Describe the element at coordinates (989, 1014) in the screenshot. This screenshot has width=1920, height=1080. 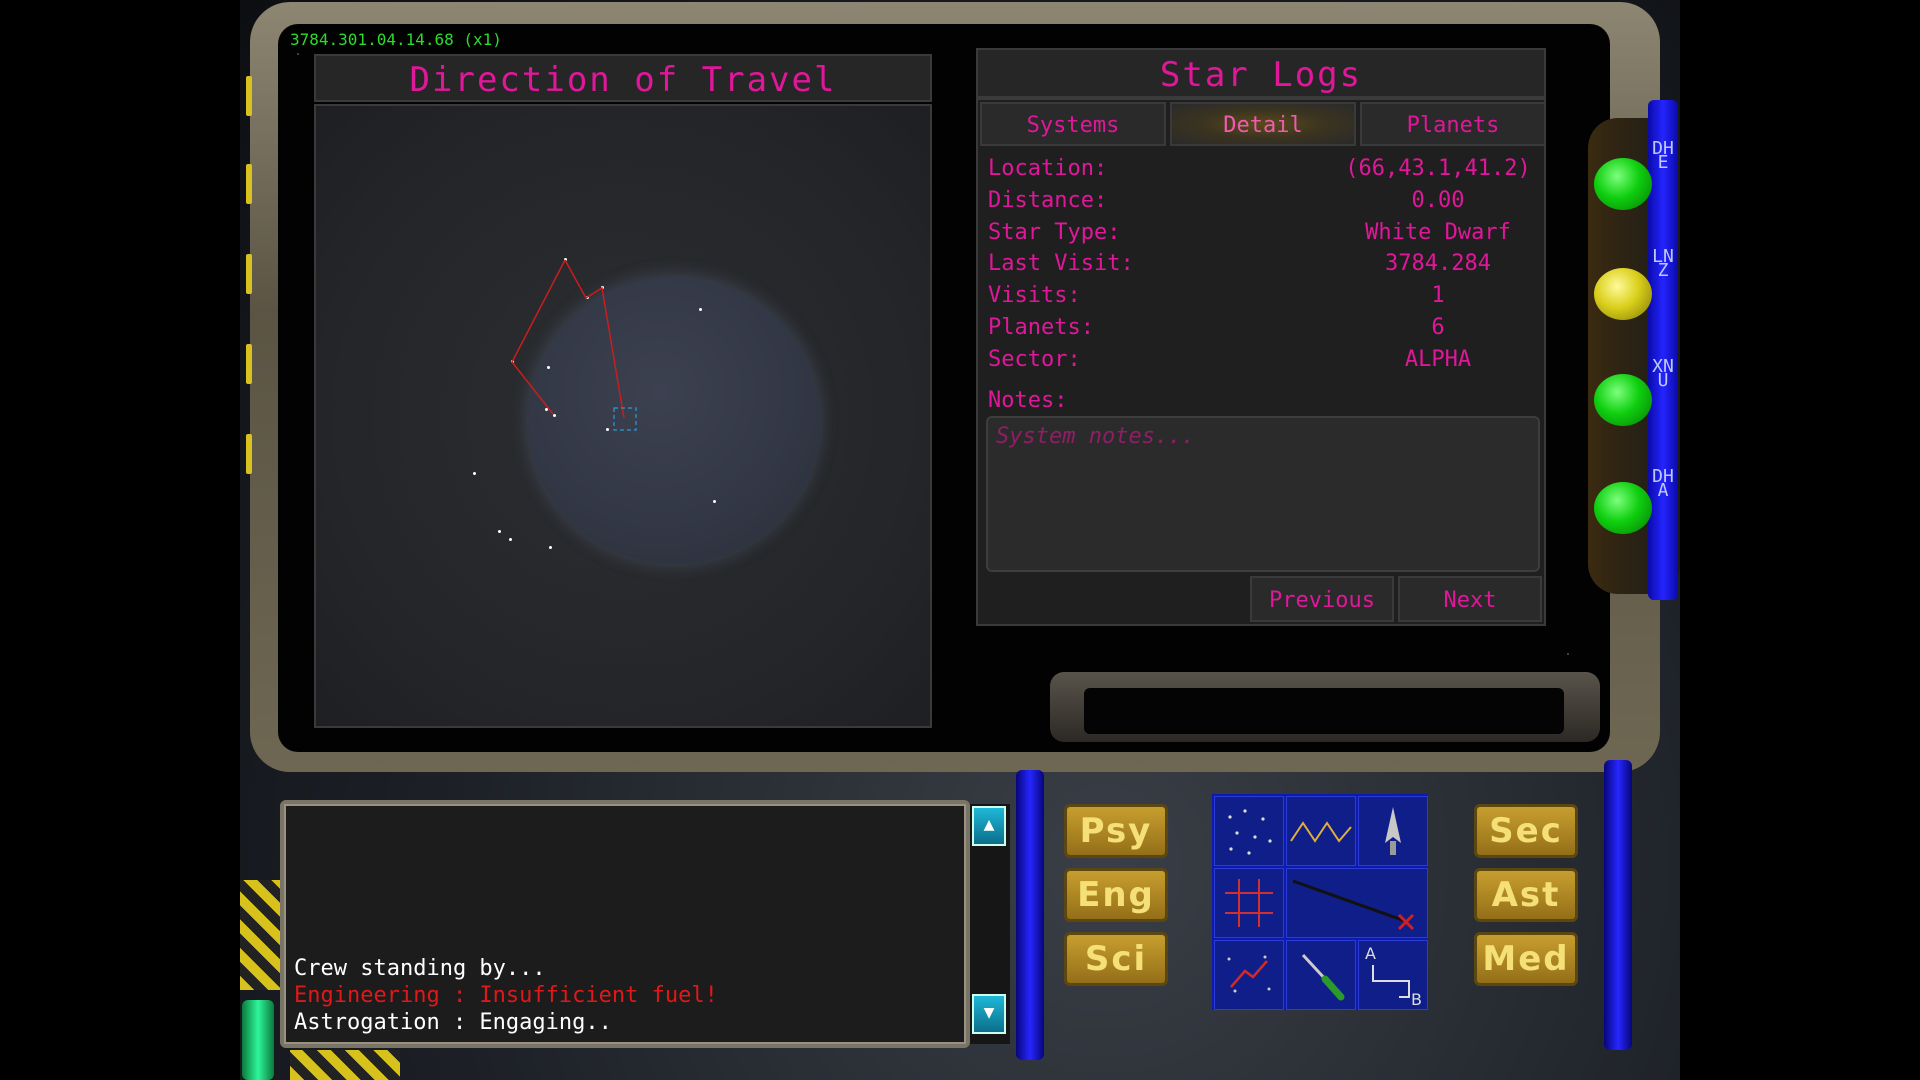
I see `scroll-down-button: ▼` at that location.